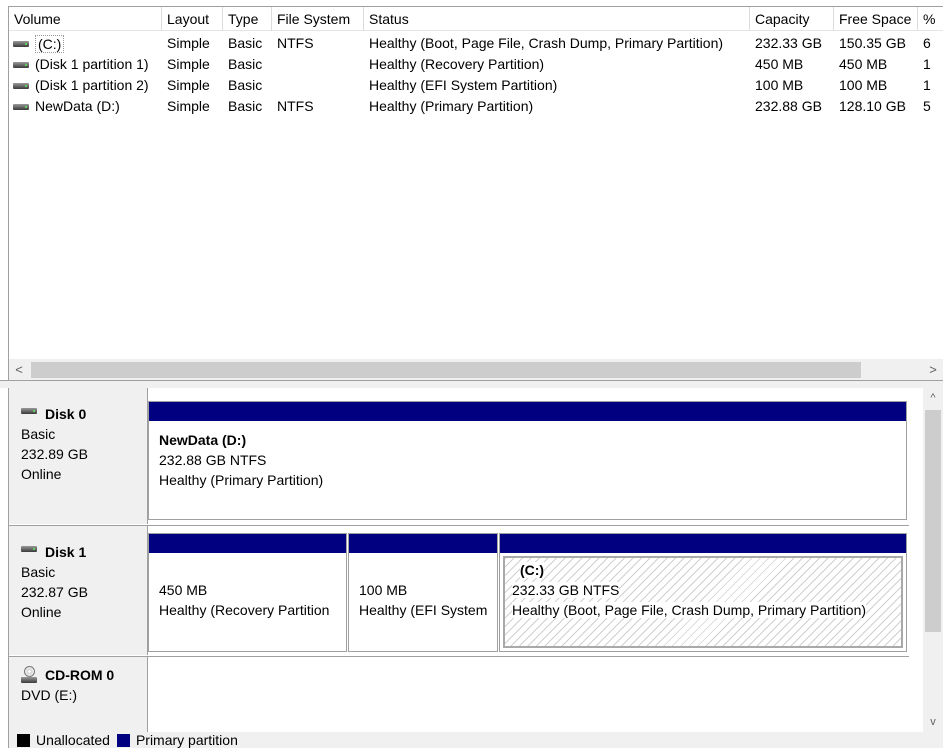  I want to click on partition-status: Healthy (EFI System, so click(423, 610).